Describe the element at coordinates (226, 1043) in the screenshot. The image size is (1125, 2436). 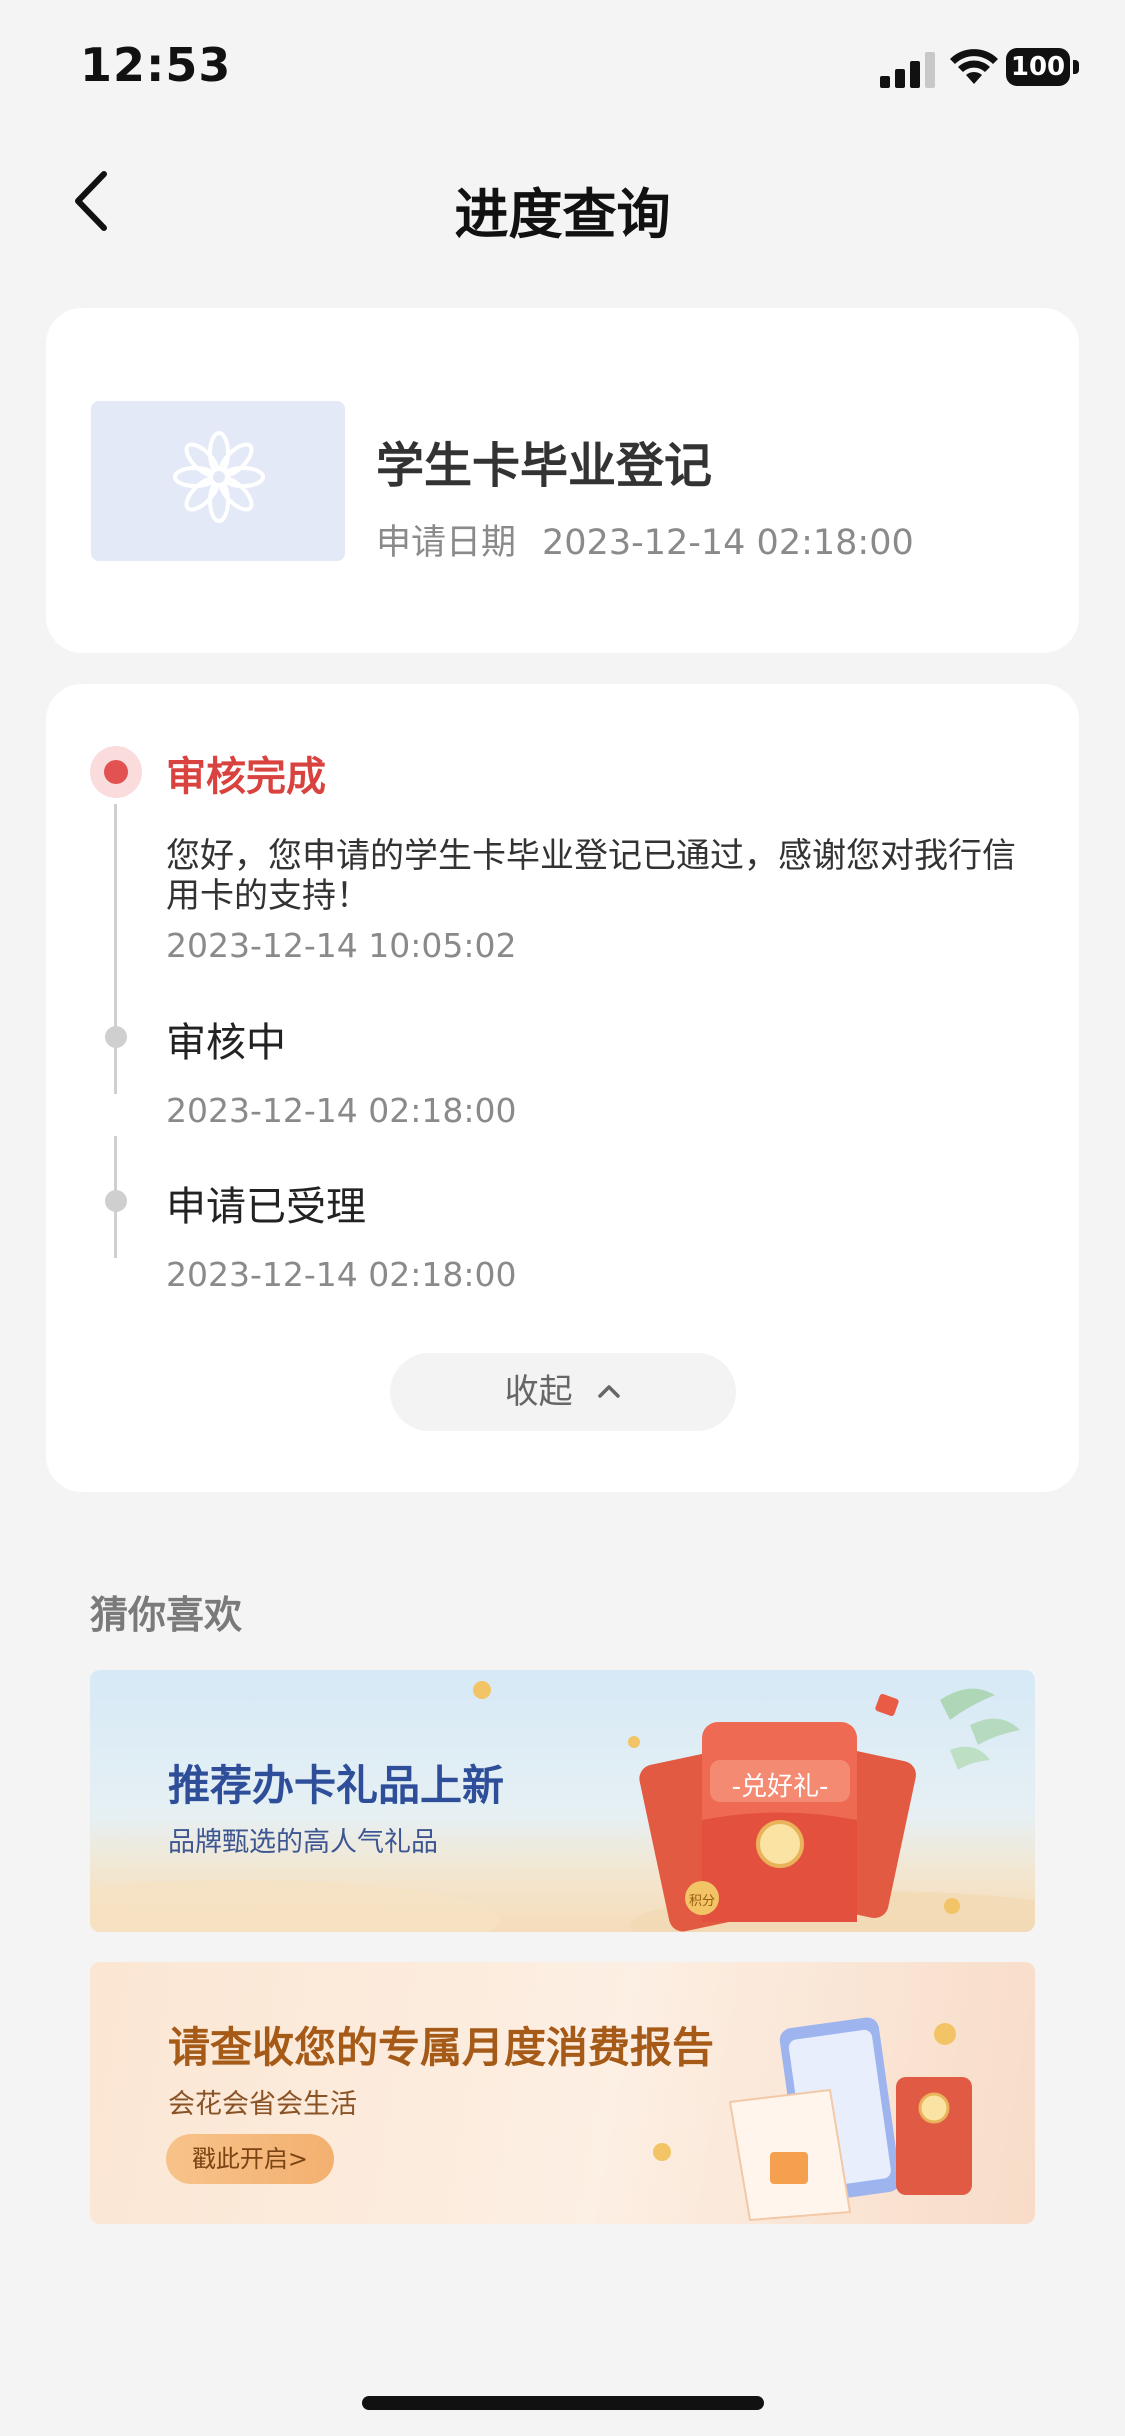
I see `step-title-reviewing: 审核中` at that location.